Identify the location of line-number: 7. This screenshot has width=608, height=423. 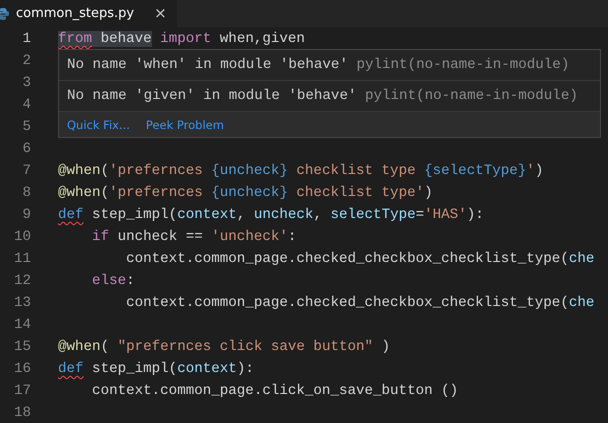
(26, 171).